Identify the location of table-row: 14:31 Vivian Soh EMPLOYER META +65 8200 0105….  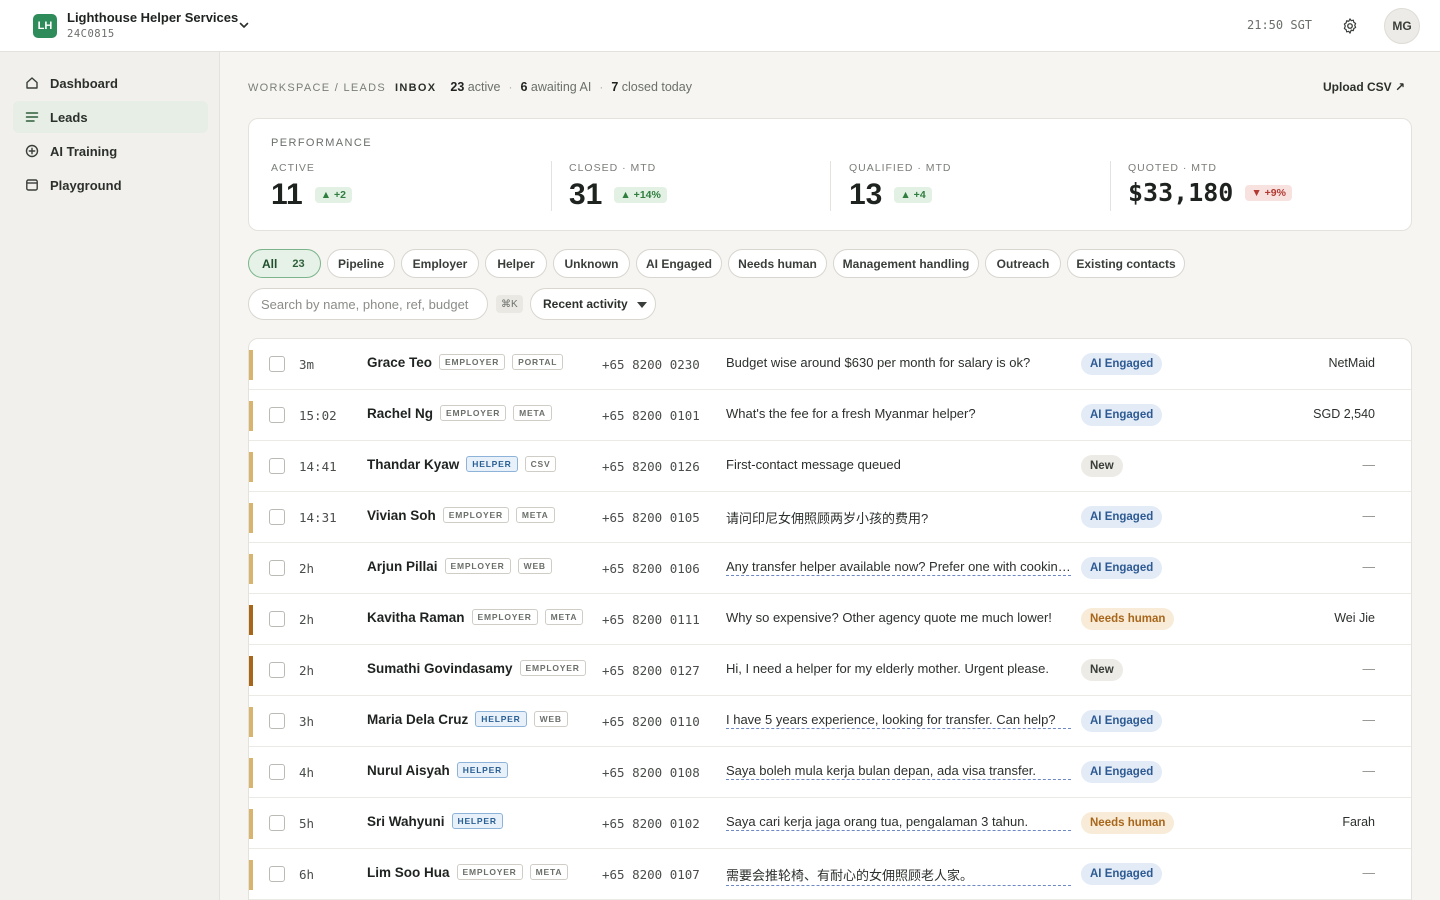
(830, 517).